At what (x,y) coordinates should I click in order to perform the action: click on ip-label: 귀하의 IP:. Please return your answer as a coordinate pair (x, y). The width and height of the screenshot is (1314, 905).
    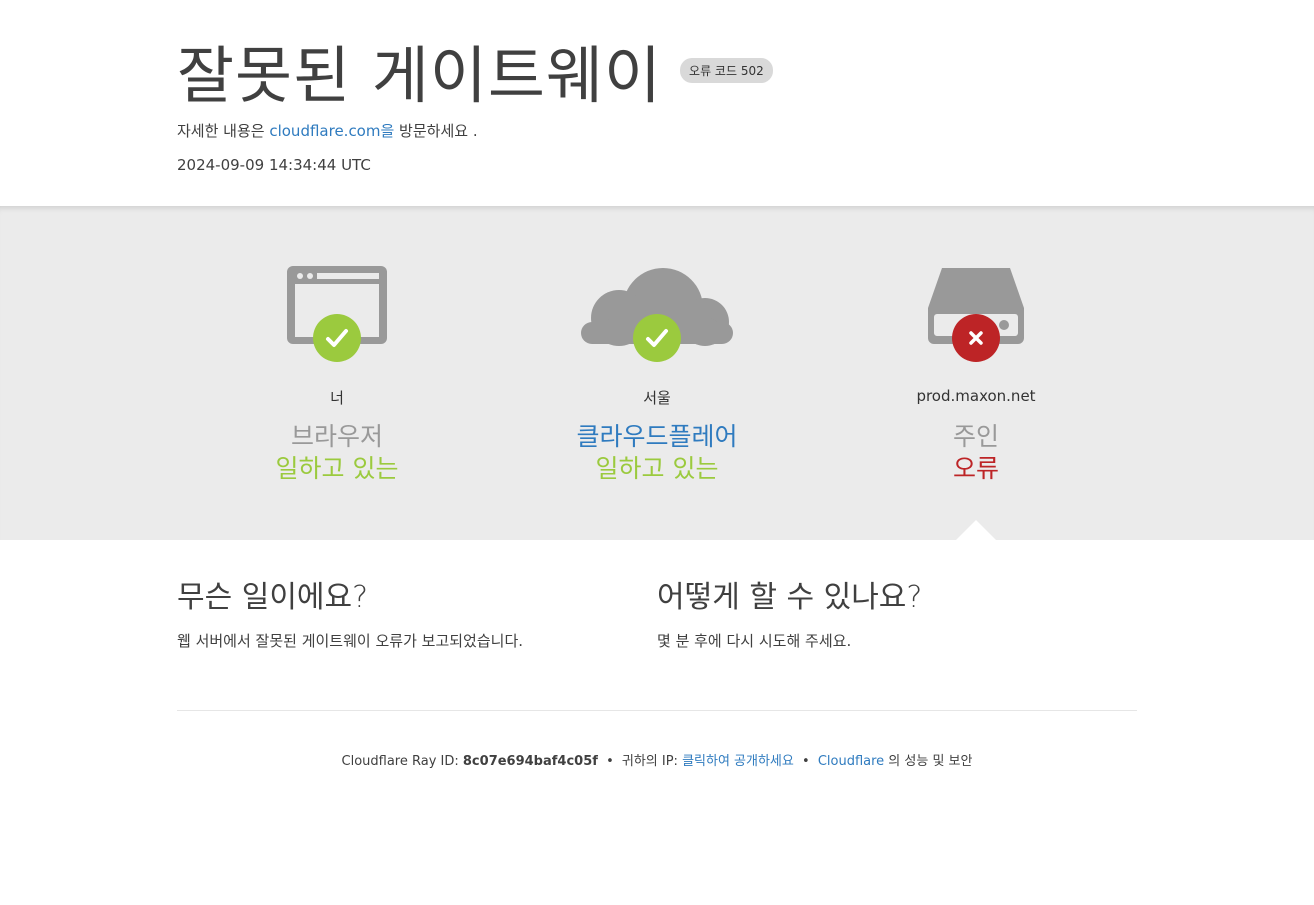
    Looking at the image, I should click on (652, 761).